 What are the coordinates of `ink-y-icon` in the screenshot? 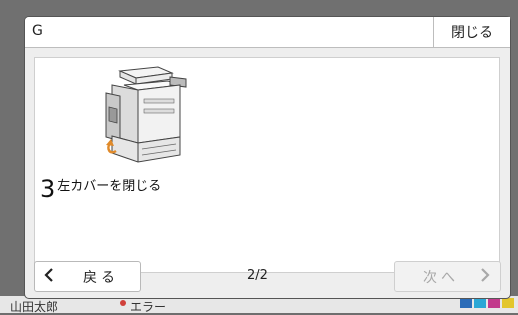 It's located at (508, 303).